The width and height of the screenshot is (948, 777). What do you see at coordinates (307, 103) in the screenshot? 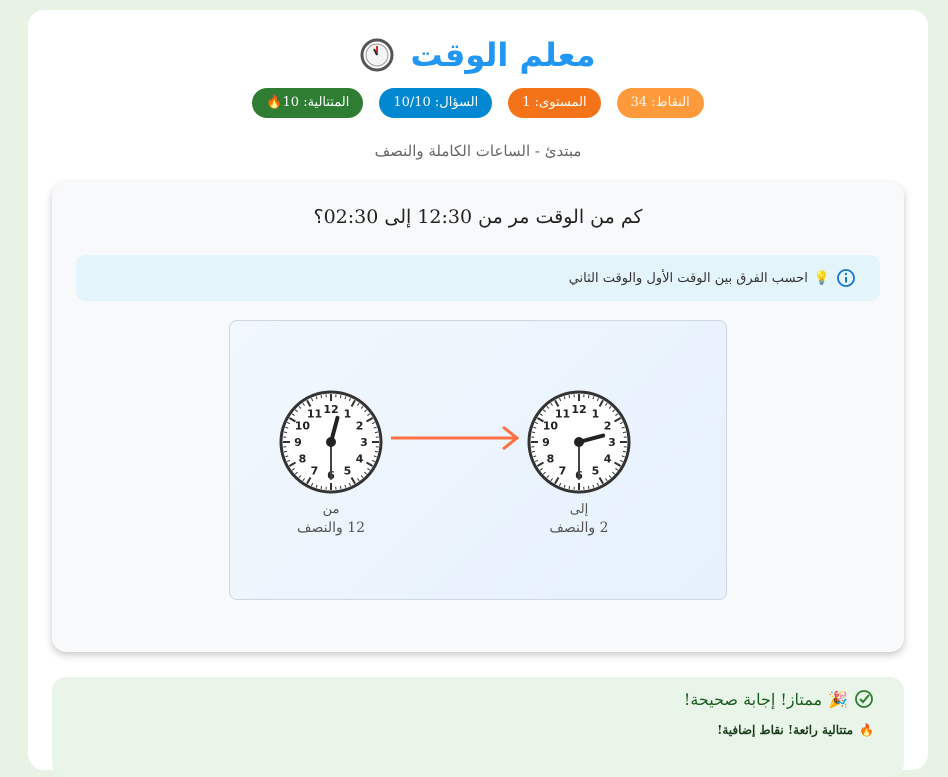
I see `streak-badge: المتتالية: 10🔥` at bounding box center [307, 103].